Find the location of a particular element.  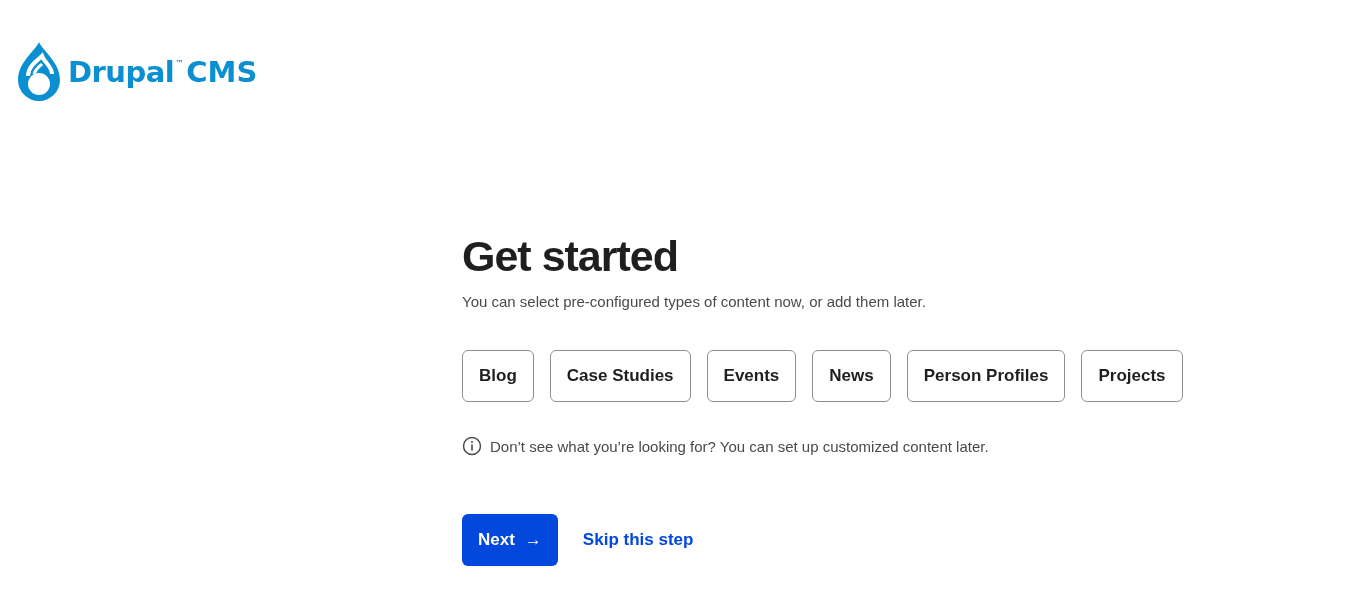

drop-logo-icon is located at coordinates (39, 72).